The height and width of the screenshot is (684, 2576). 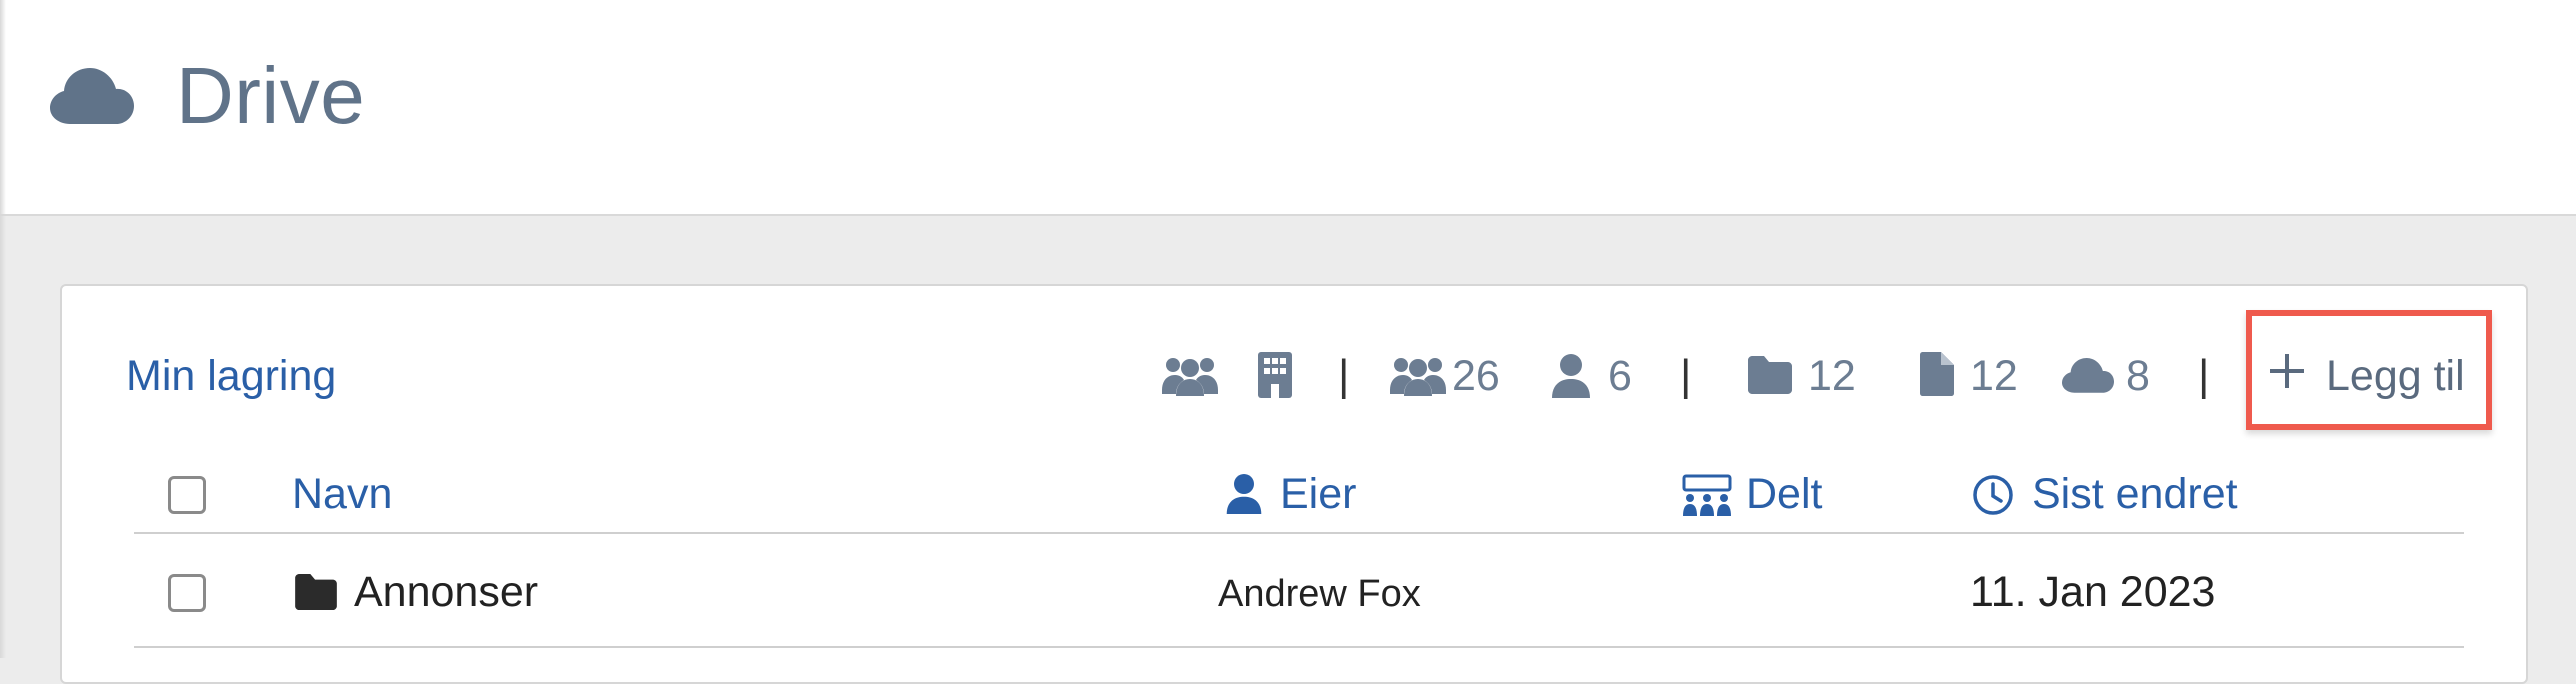 What do you see at coordinates (1993, 495) in the screenshot?
I see `clock-icon` at bounding box center [1993, 495].